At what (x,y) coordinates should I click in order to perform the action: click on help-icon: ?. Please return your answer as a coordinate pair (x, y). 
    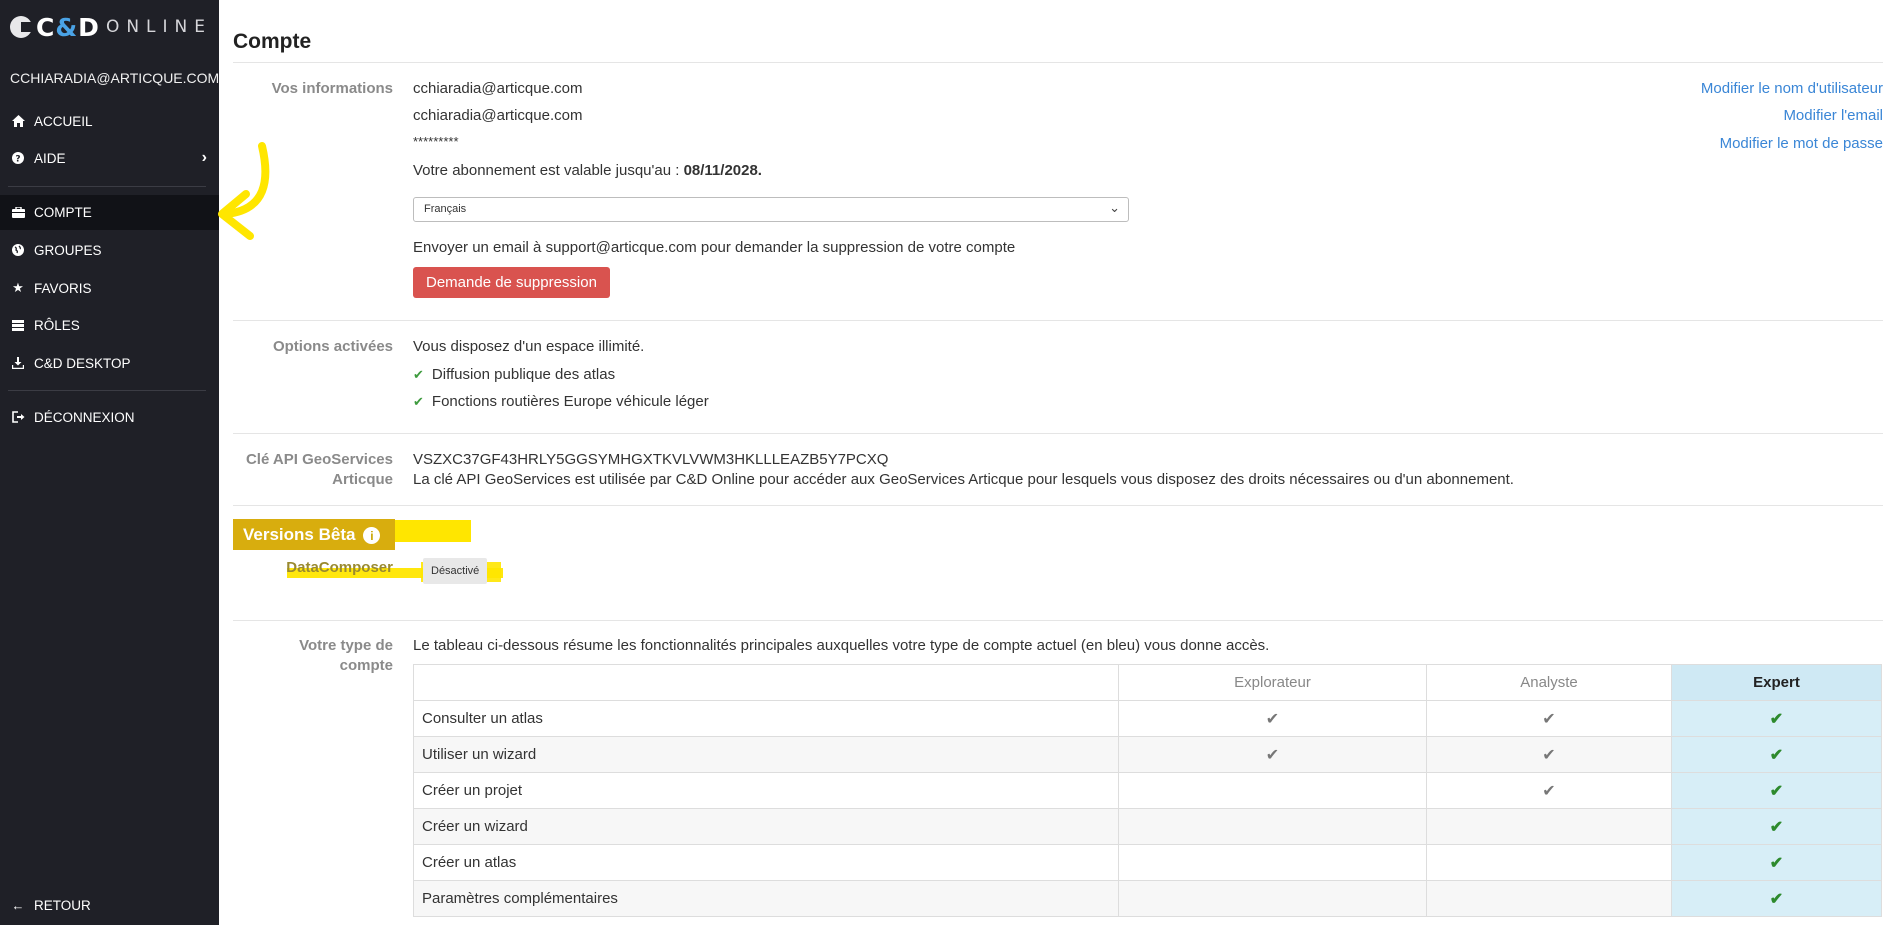
    Looking at the image, I should click on (18, 158).